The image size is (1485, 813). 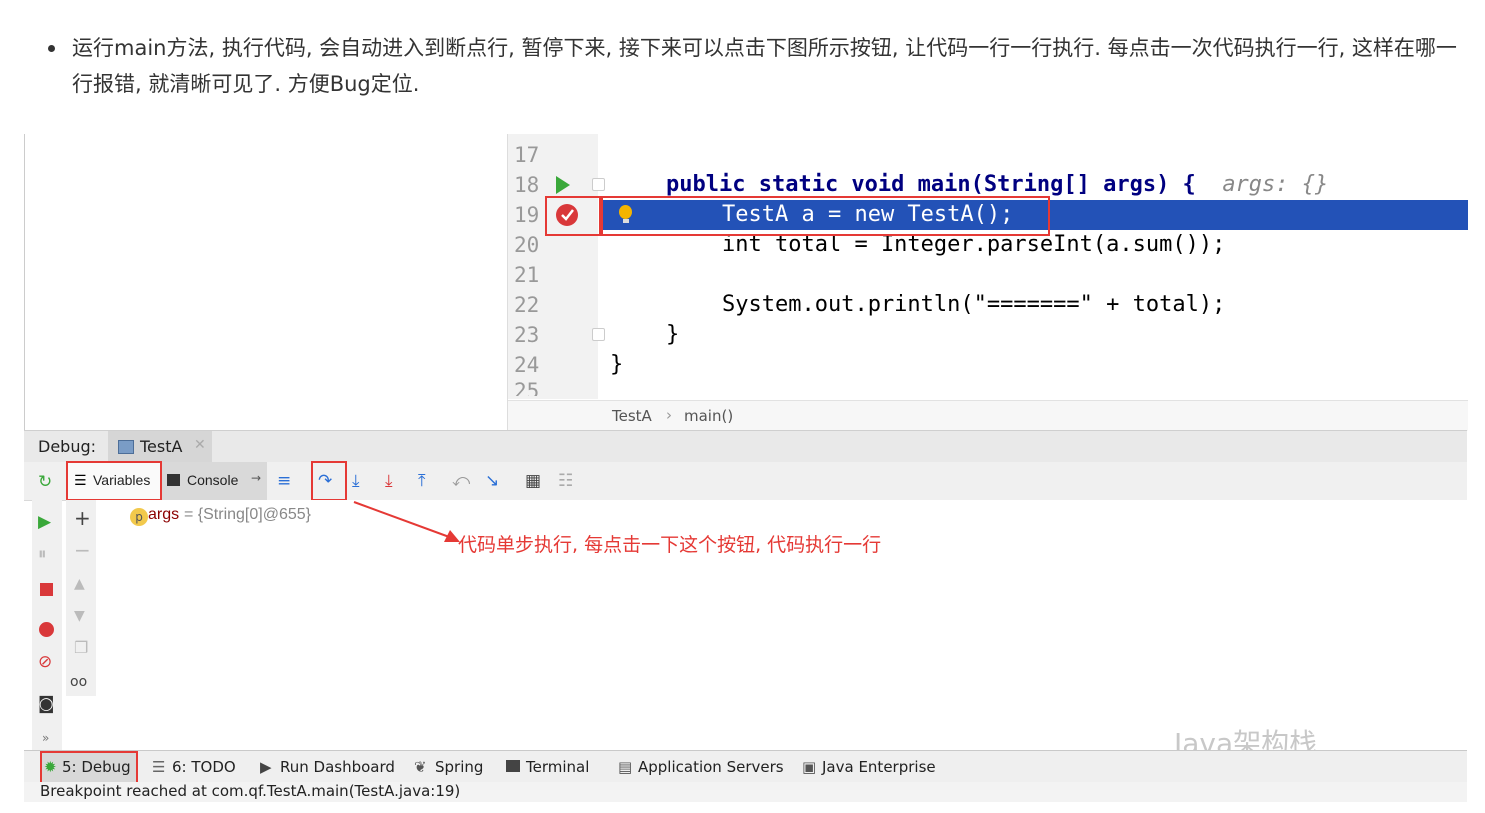 I want to click on debug-action-strip: ▶ ⏸ ⊘ ◙ », so click(x=47, y=625).